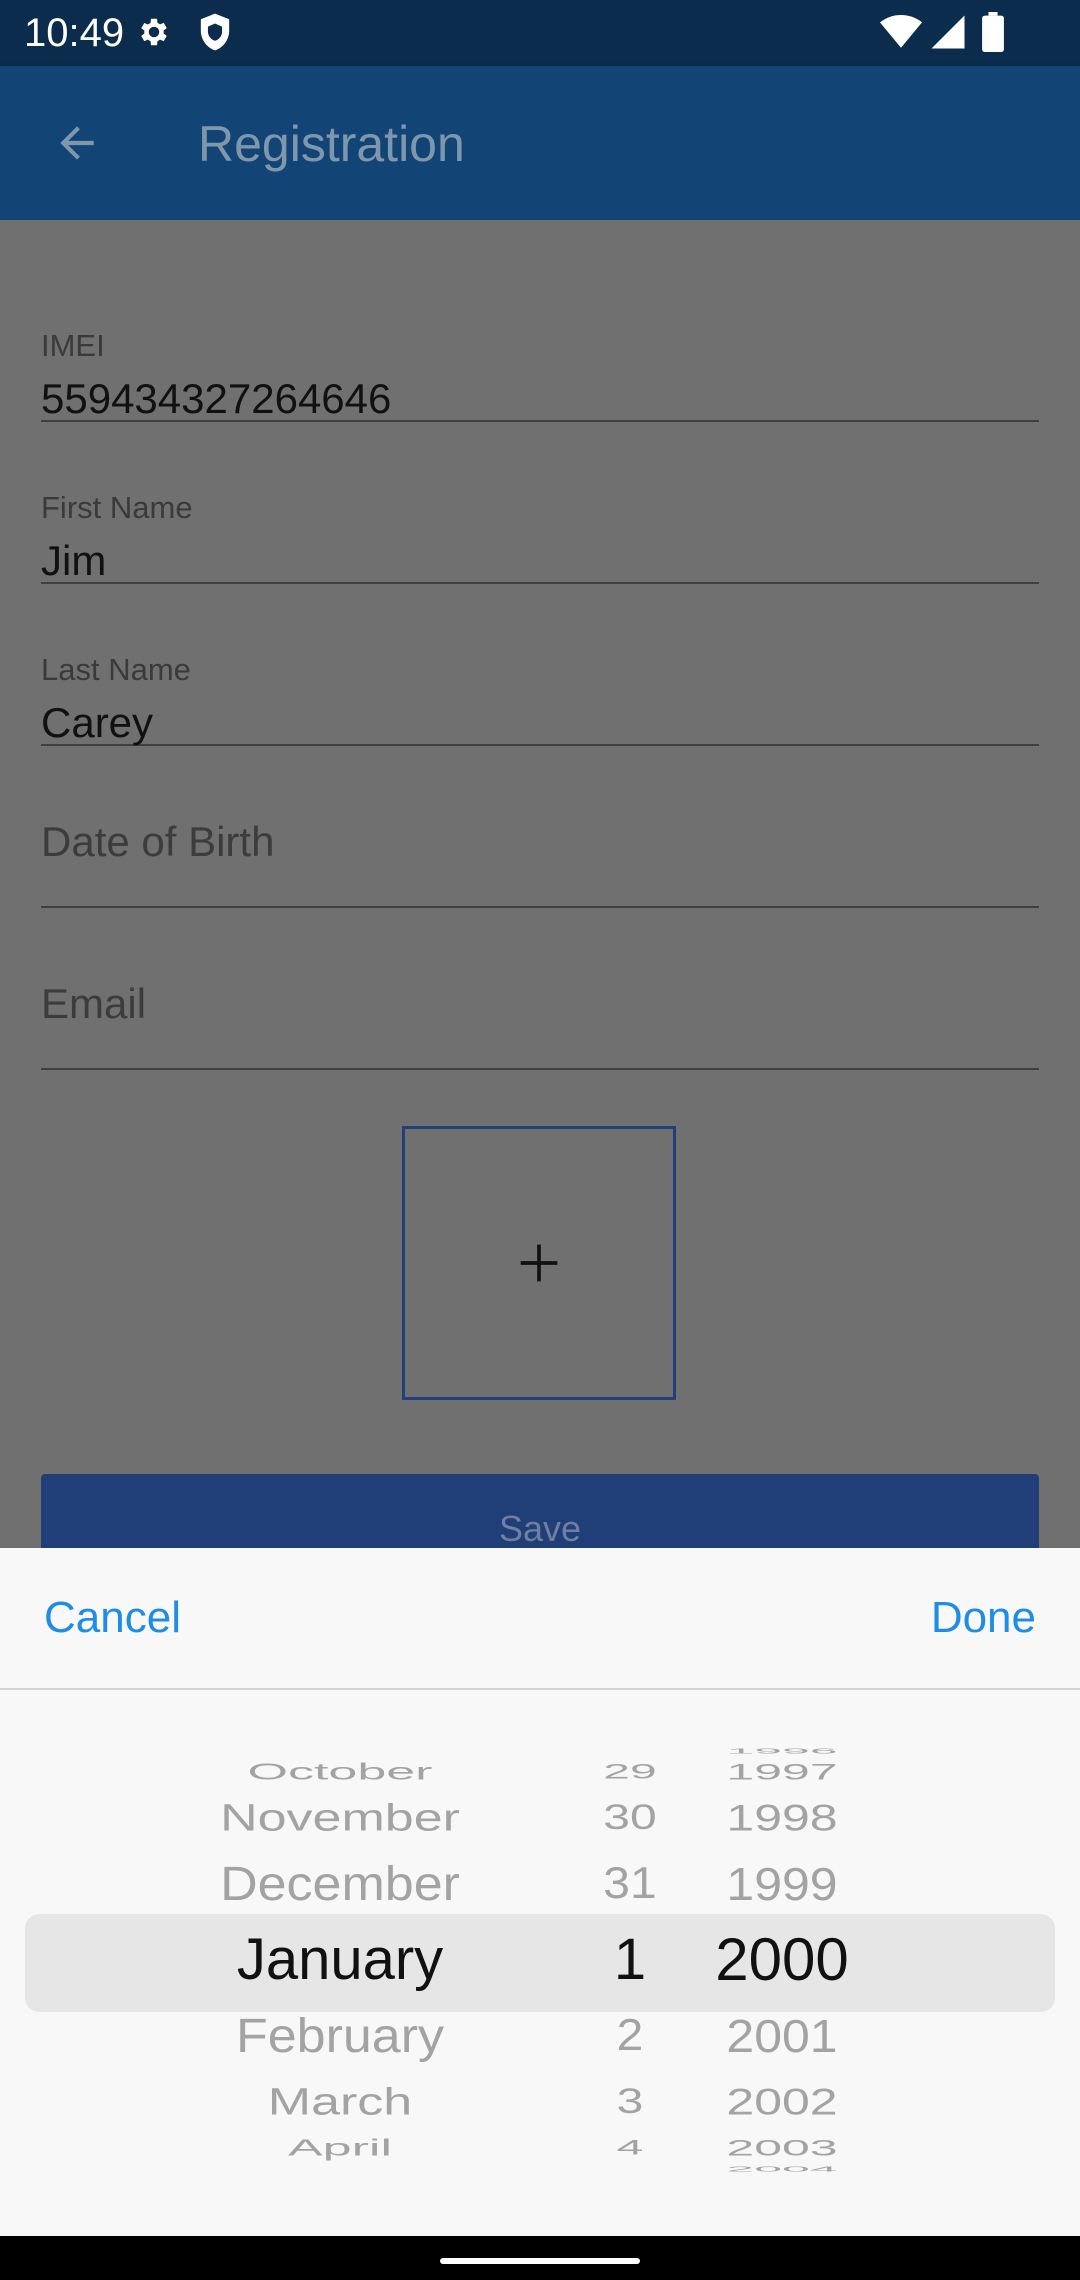 This screenshot has height=2280, width=1080. Describe the element at coordinates (781, 2036) in the screenshot. I see `year-option: 2001` at that location.